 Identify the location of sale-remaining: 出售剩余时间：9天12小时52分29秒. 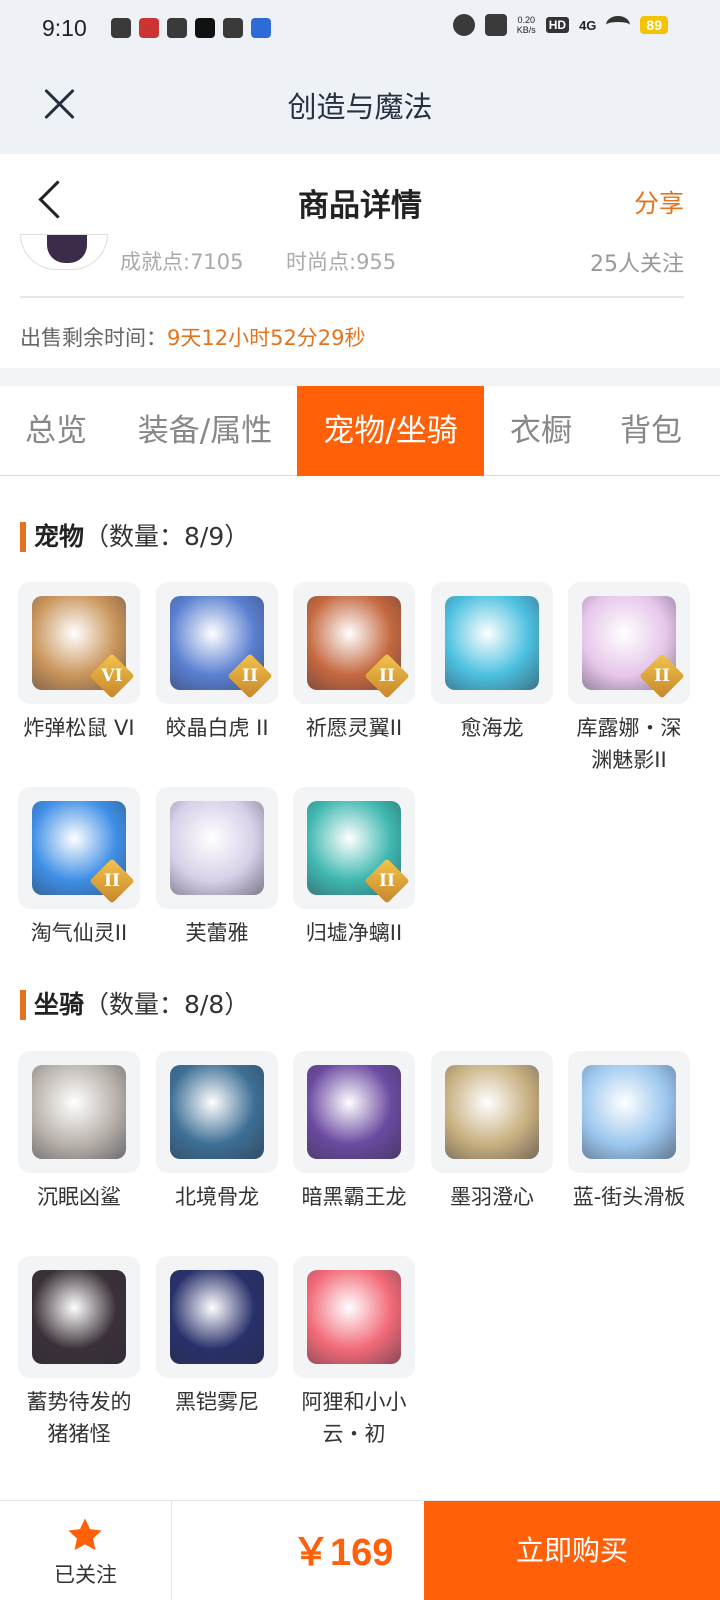
(193, 337).